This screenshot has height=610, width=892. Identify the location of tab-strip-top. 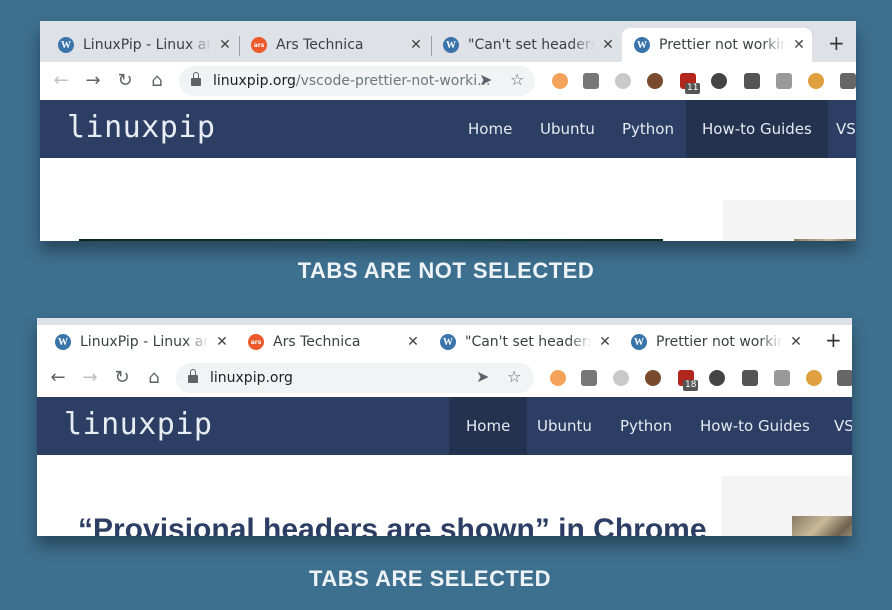
(444, 321).